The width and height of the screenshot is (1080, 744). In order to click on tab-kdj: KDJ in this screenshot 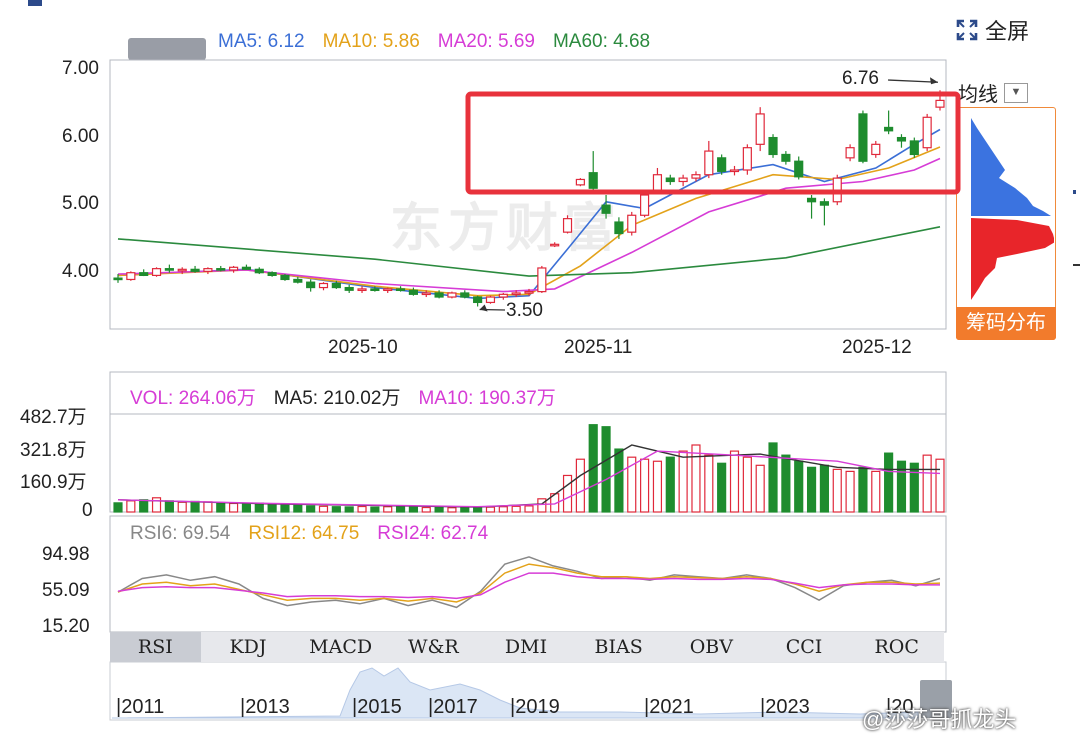, I will do `click(248, 647)`.